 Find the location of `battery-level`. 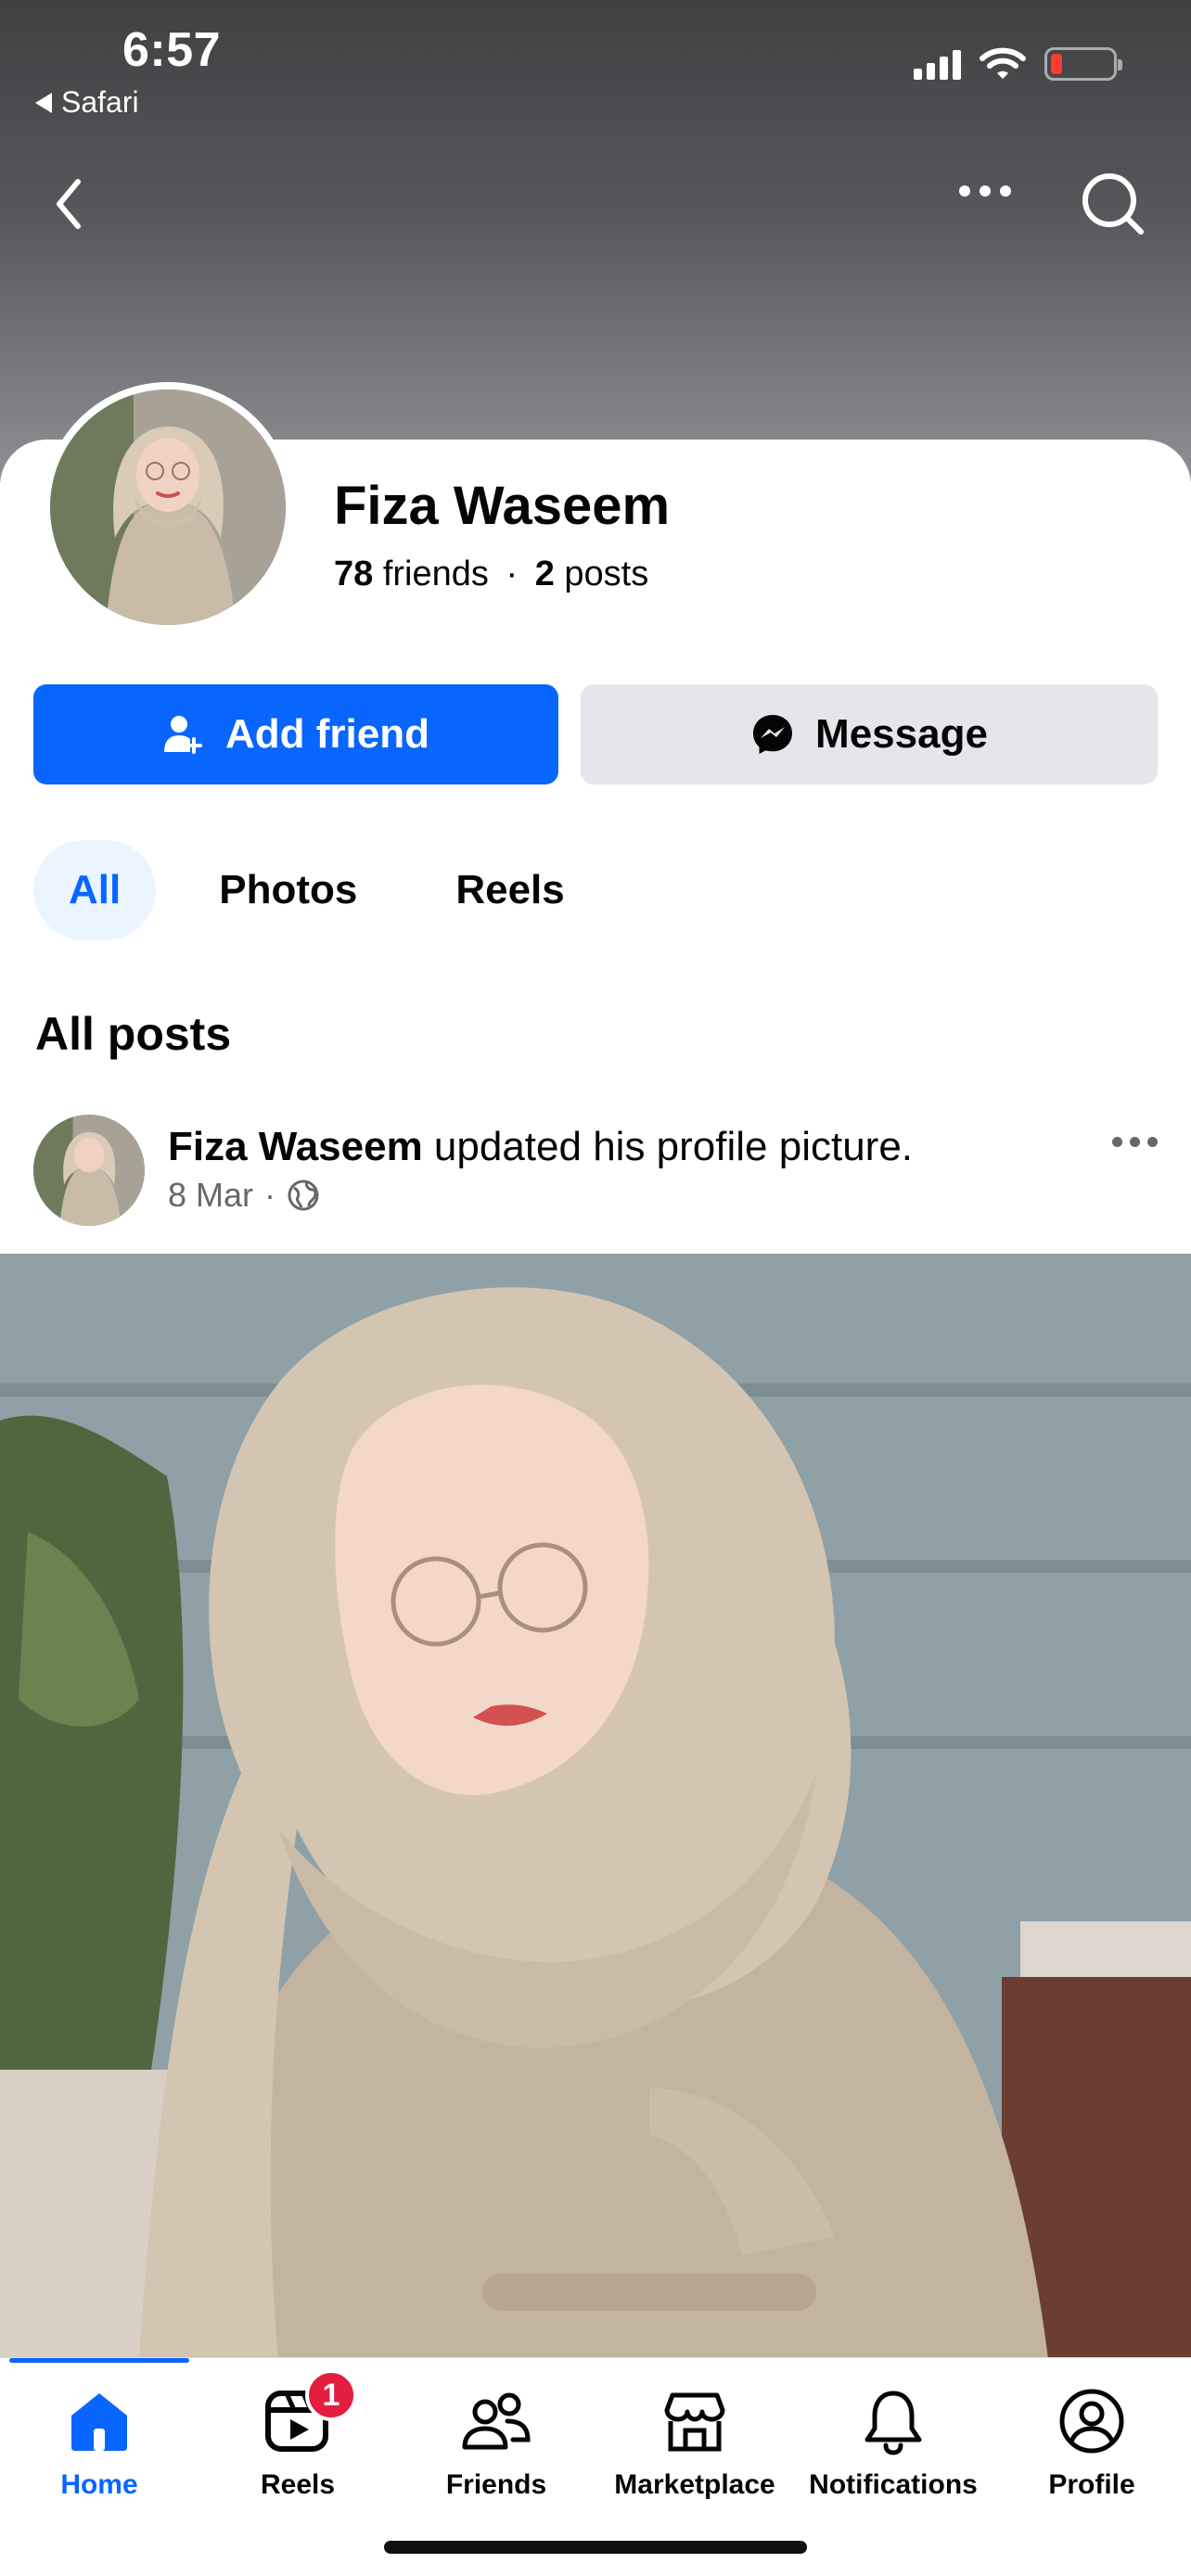

battery-level is located at coordinates (1056, 64).